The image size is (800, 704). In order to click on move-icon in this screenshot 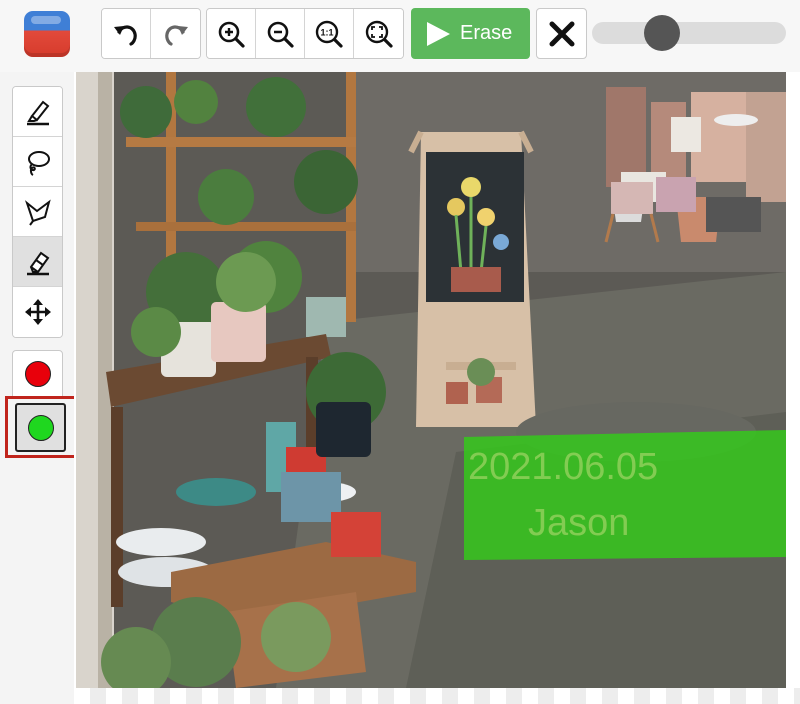, I will do `click(37, 312)`.